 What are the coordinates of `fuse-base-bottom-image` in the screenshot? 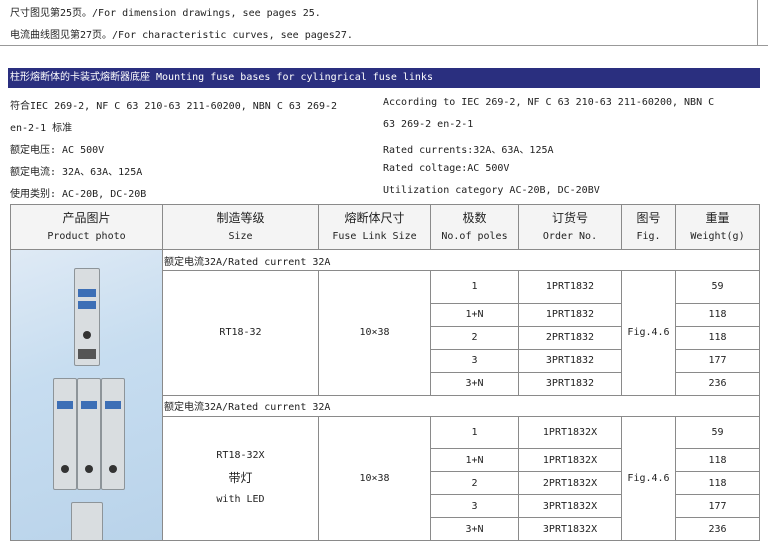 It's located at (87, 521).